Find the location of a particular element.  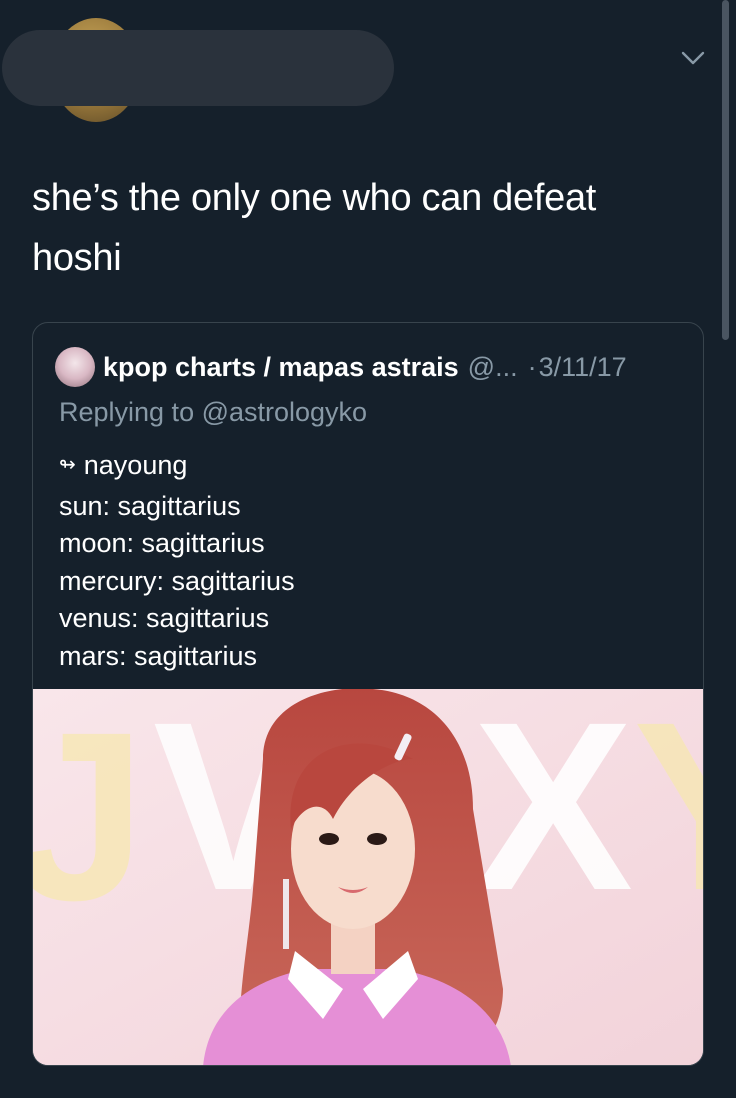

quoted-tweet-date: 3/11/17 is located at coordinates (583, 367).